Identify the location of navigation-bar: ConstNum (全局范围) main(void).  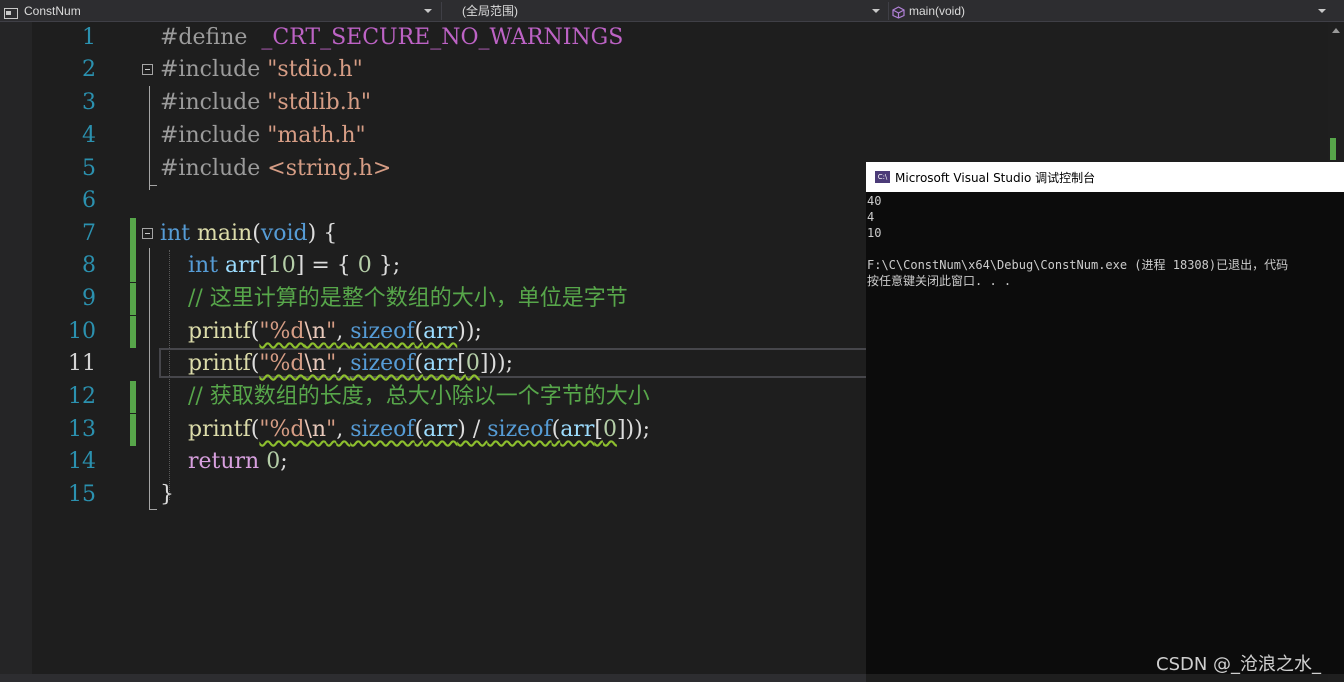
(672, 11).